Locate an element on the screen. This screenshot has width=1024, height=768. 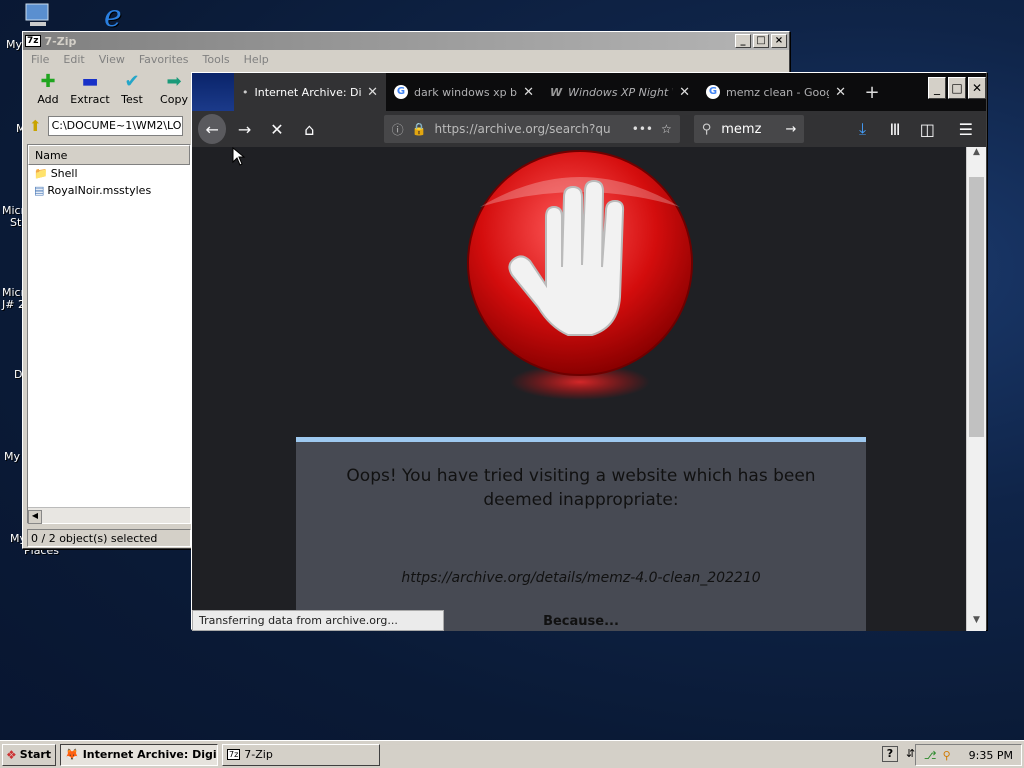
mouse-cursor-icon is located at coordinates (239, 156).